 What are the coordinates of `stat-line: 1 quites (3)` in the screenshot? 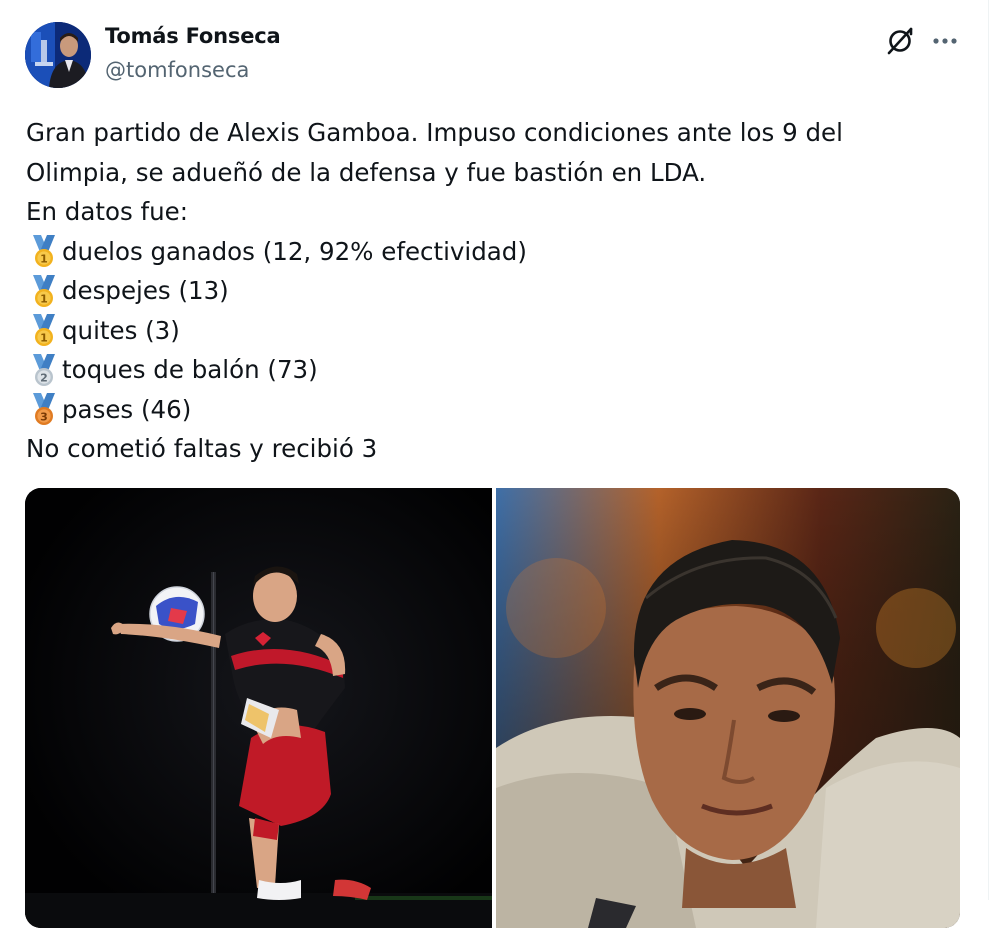 It's located at (491, 331).